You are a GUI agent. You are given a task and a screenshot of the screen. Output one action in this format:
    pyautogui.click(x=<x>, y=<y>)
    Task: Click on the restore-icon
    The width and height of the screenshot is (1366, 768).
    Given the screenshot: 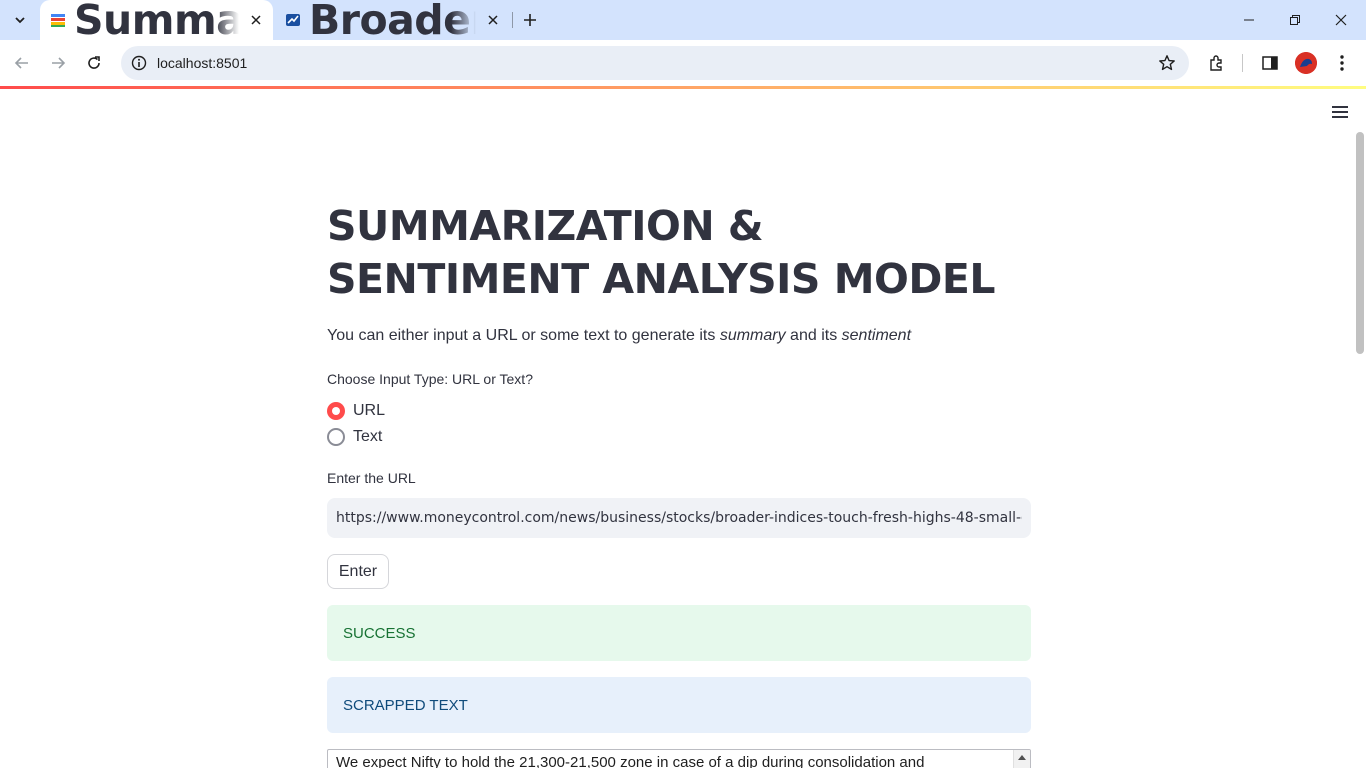 What is the action you would take?
    pyautogui.click(x=1295, y=20)
    